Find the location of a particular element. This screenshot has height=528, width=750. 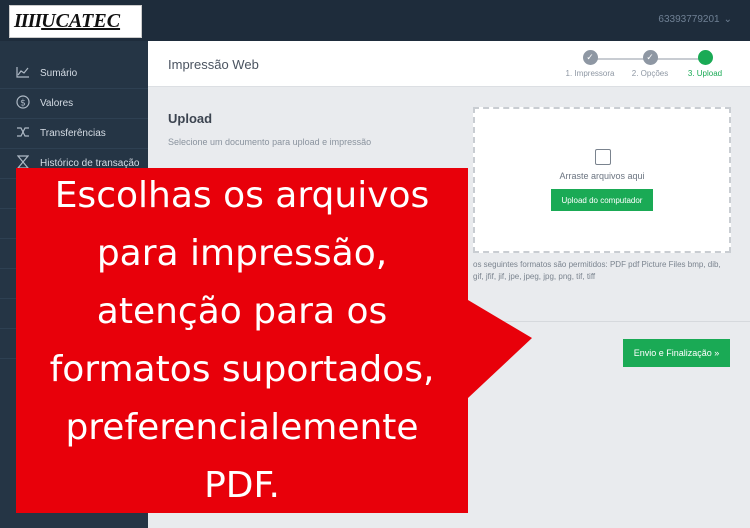

divider is located at coordinates (449, 321).